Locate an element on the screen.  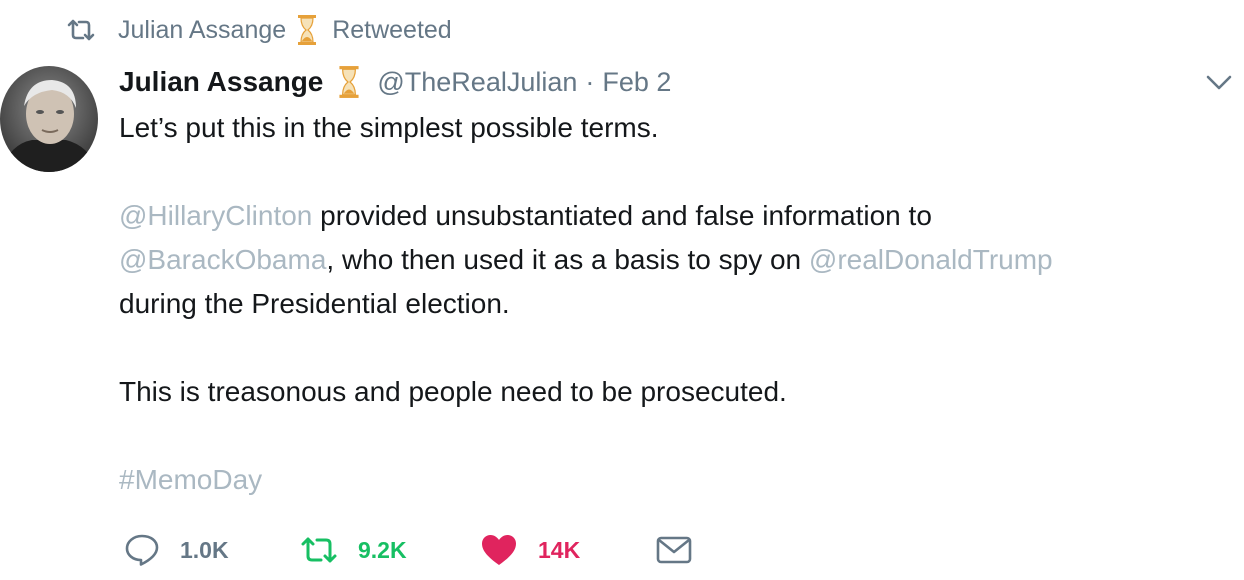
tweet-text-segment: , who then used it as a basis to spy on is located at coordinates (567, 259).